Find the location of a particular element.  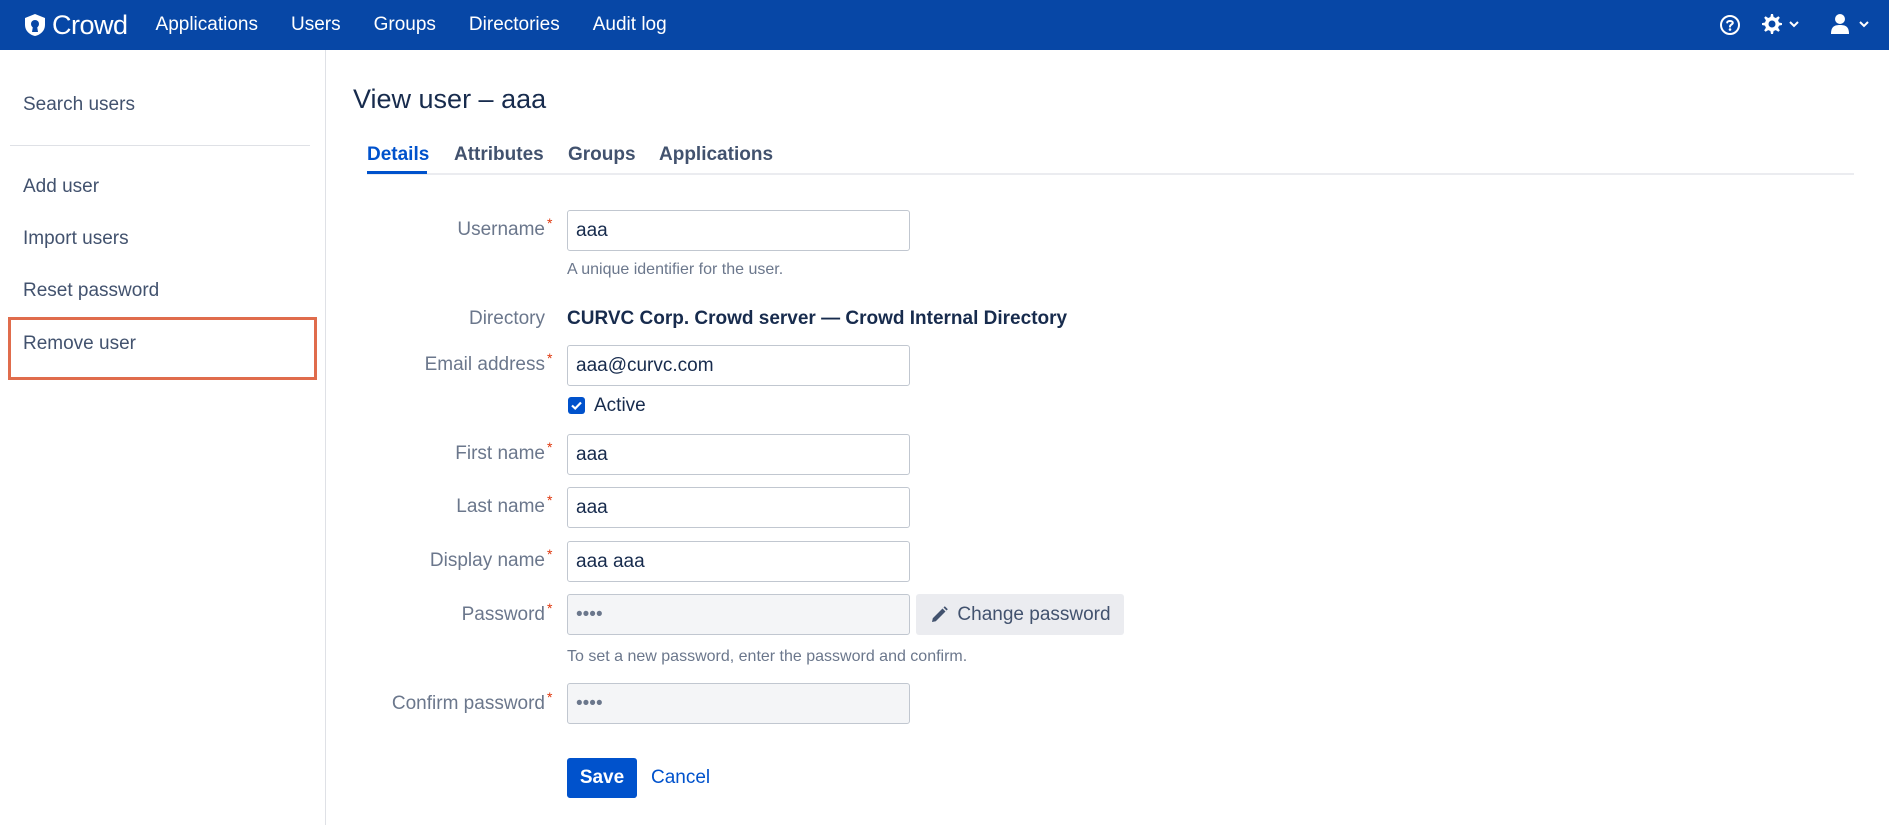

change-password-button: Change password is located at coordinates (1020, 614).